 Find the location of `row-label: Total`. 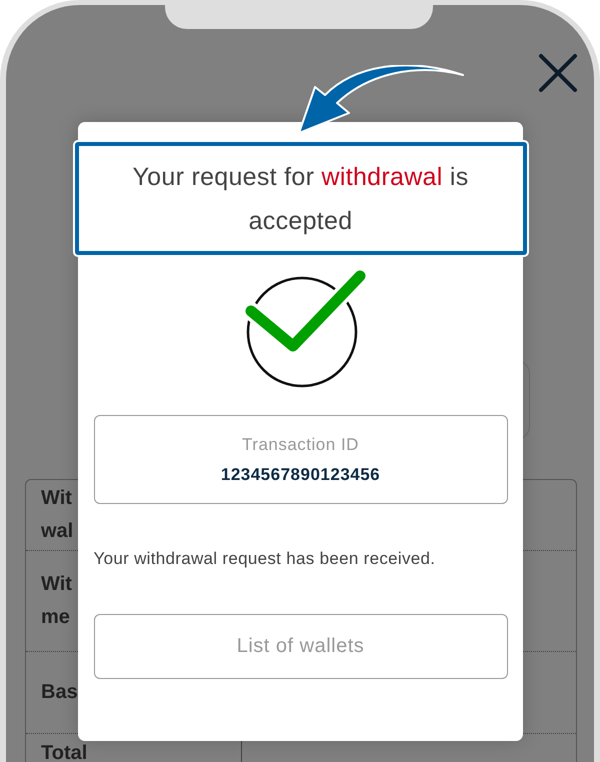

row-label: Total is located at coordinates (64, 752).